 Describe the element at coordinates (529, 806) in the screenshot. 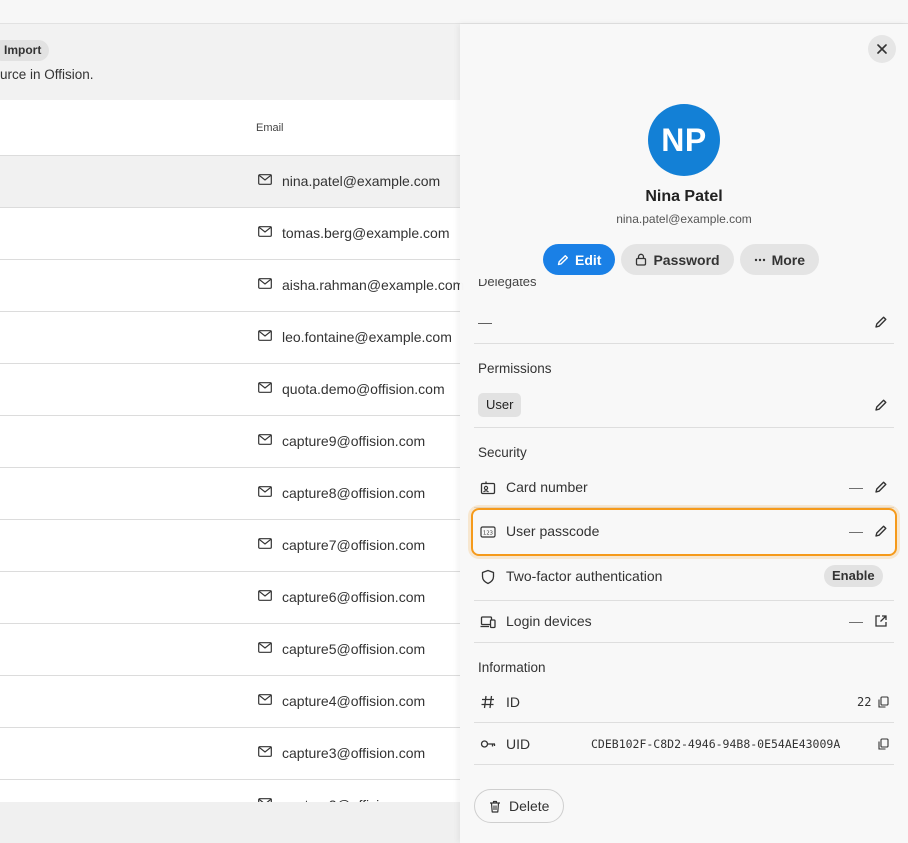

I see `delete-label: Delete` at that location.